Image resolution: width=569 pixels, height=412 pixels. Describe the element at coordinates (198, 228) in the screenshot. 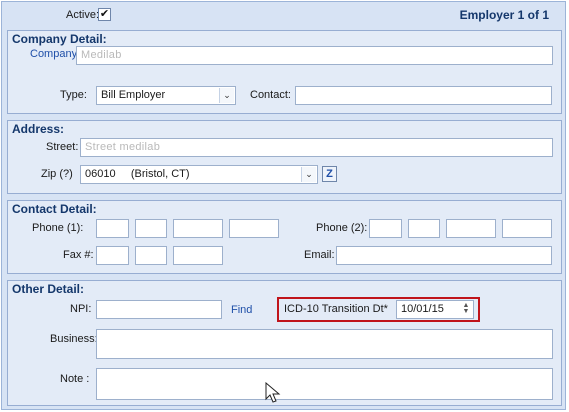

I see `phone1-line-field` at that location.